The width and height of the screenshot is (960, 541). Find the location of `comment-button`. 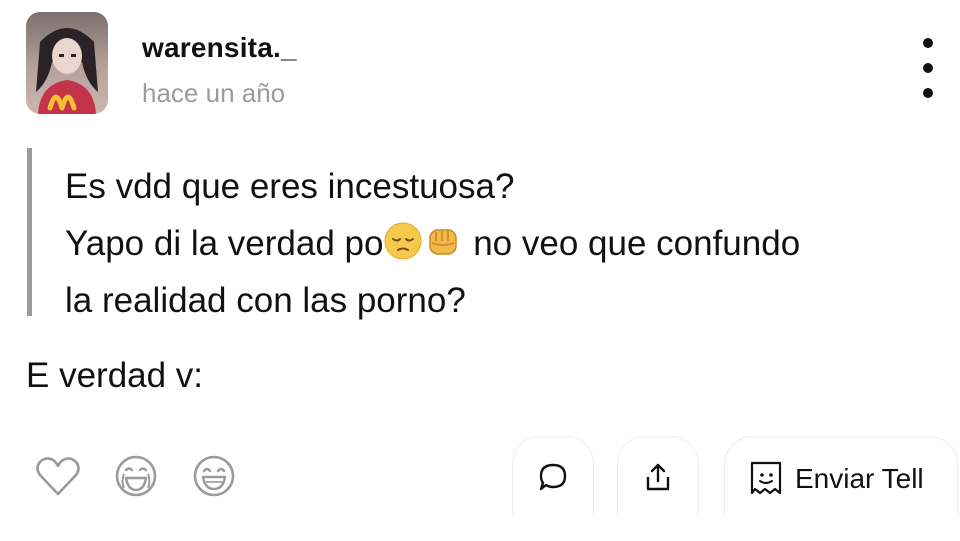

comment-button is located at coordinates (553, 476).